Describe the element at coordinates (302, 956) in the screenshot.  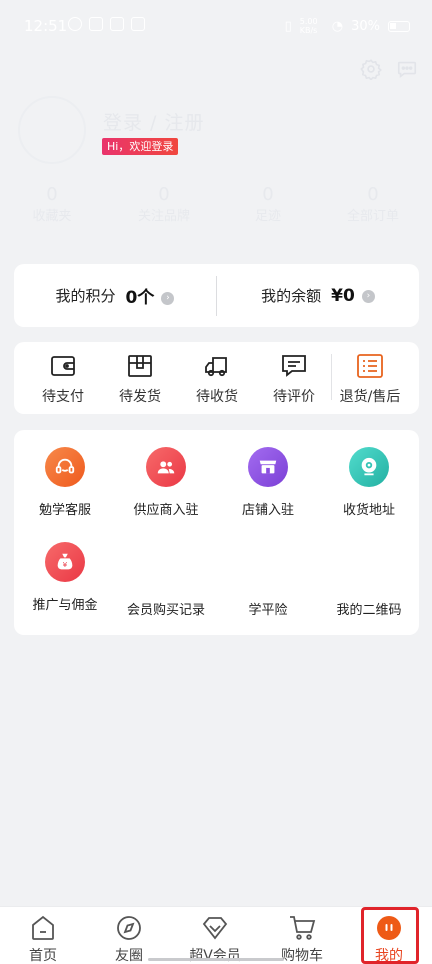
I see `nav-label: 购物车` at that location.